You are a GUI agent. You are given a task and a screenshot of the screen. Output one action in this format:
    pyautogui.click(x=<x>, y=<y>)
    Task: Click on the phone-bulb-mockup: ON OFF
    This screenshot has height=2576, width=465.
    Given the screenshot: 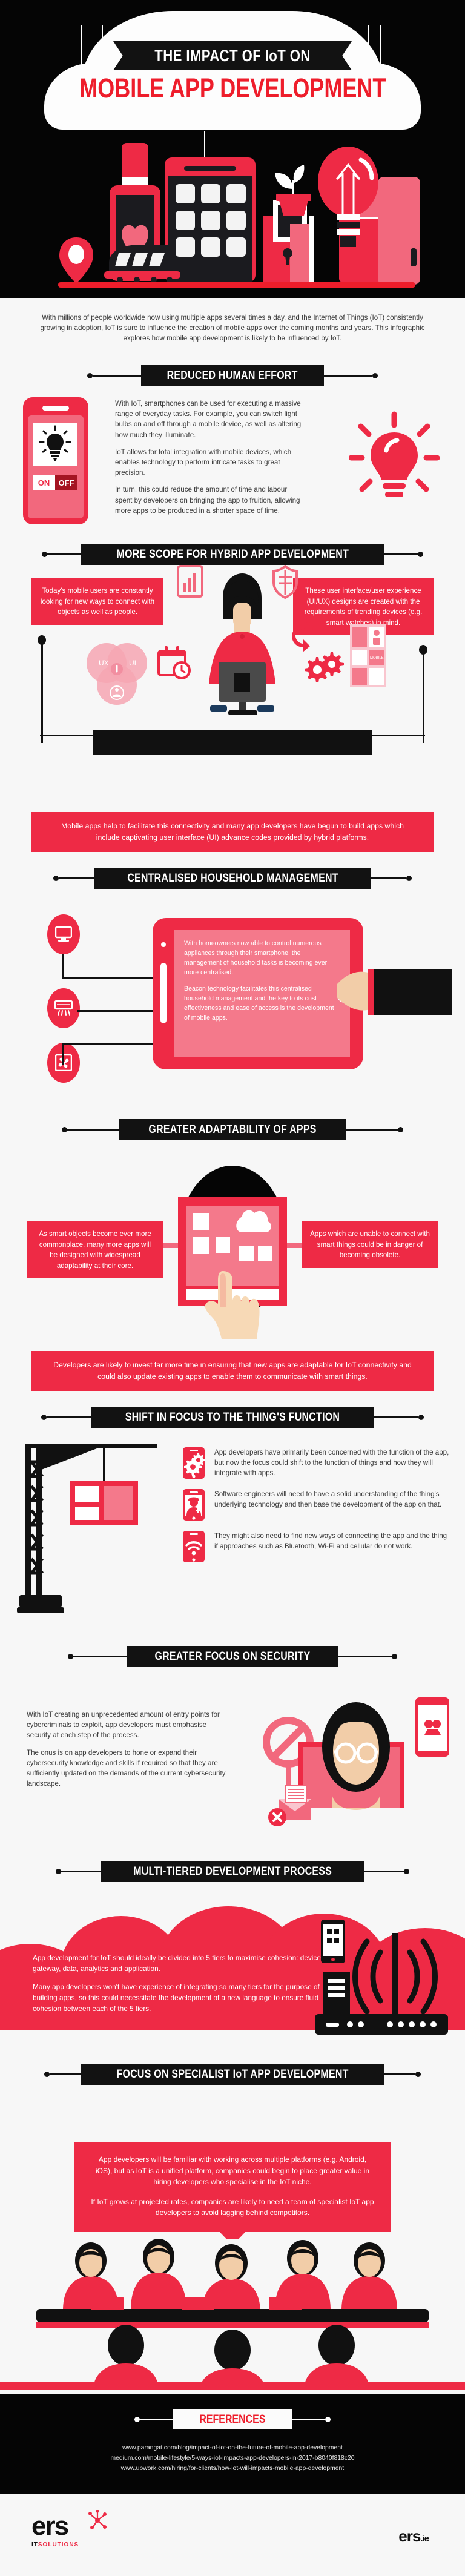 What is the action you would take?
    pyautogui.click(x=56, y=460)
    